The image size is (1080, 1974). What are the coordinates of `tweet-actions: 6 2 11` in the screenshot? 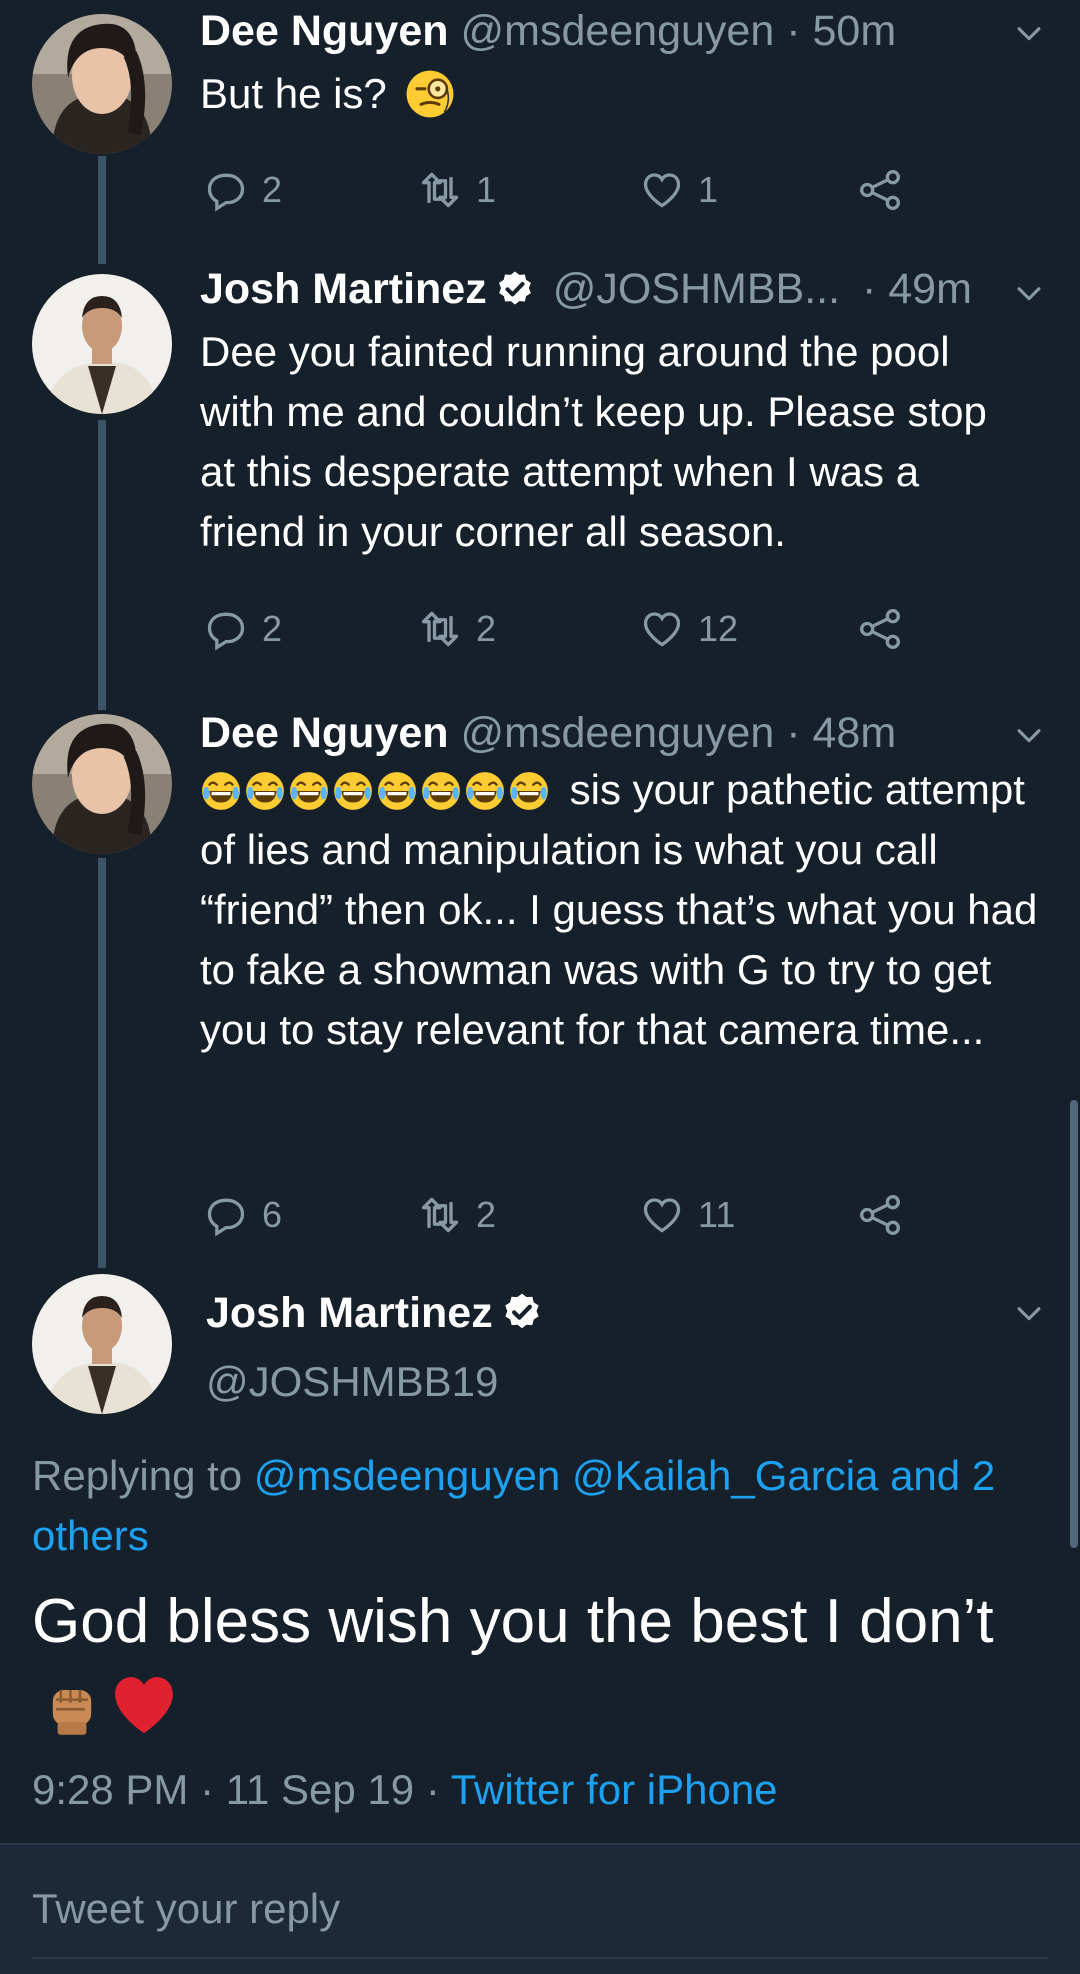 It's located at (560, 1215).